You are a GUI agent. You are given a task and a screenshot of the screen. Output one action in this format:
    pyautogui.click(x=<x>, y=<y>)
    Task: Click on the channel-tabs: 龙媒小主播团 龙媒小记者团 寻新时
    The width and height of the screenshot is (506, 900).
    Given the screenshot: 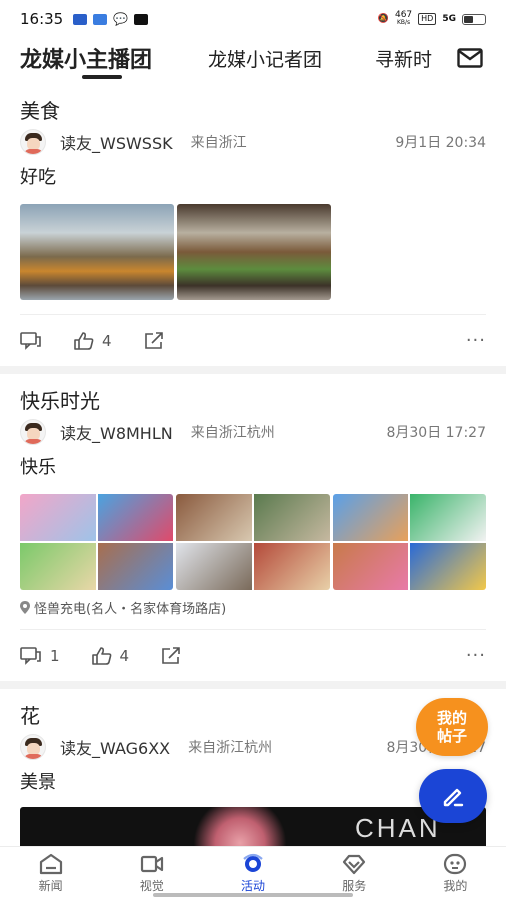 What is the action you would take?
    pyautogui.click(x=253, y=61)
    